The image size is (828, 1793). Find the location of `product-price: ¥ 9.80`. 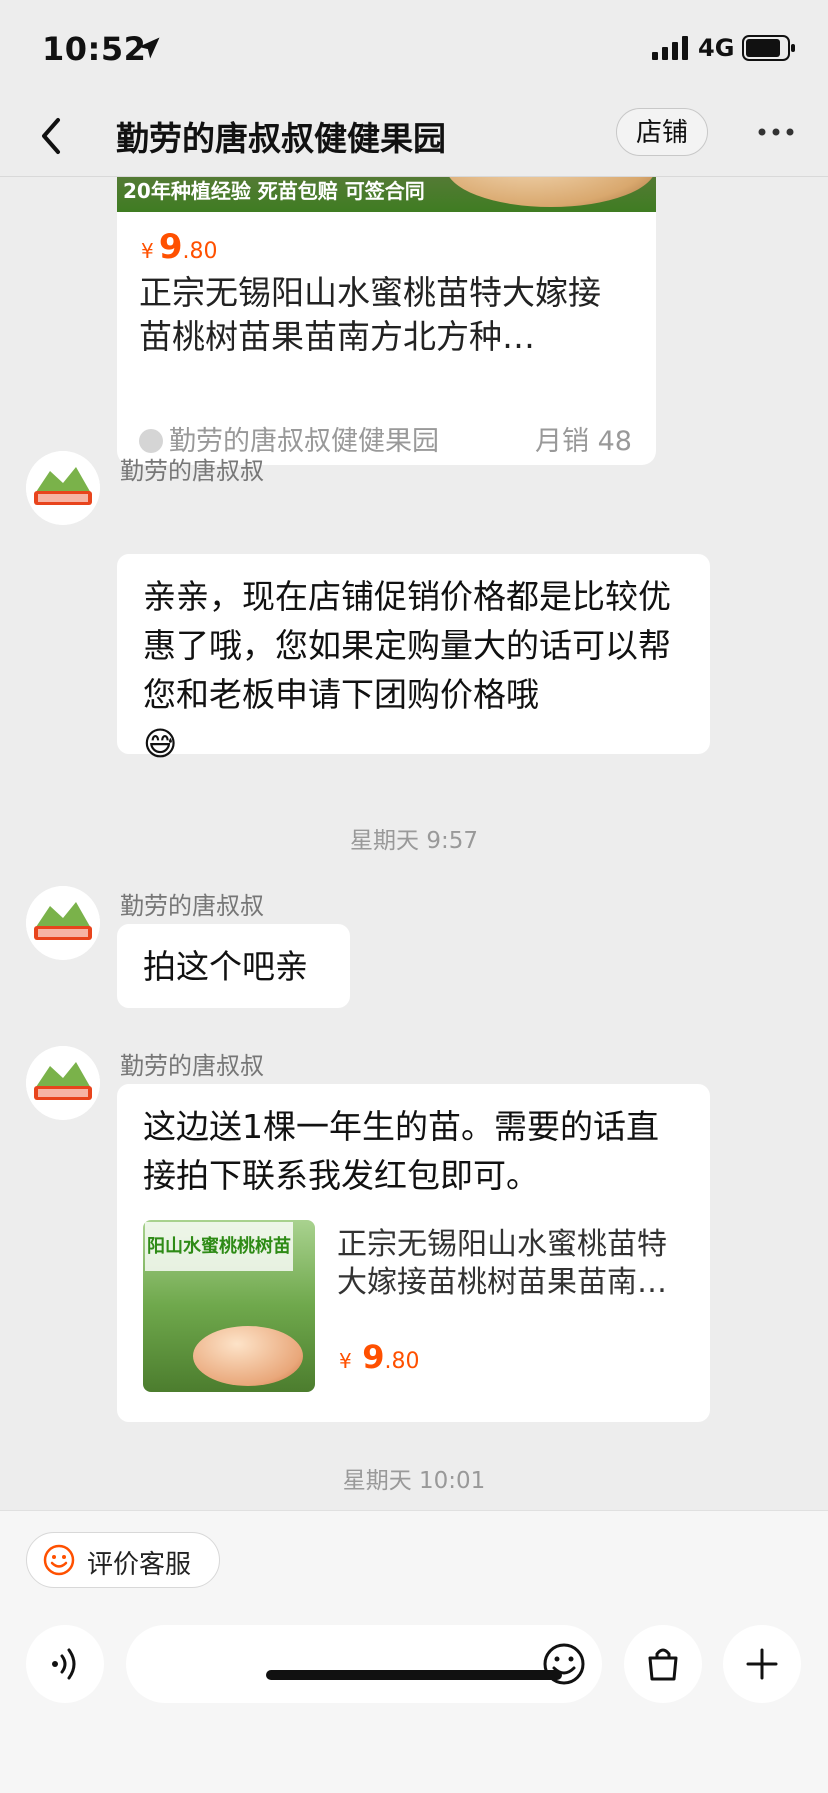

product-price: ¥ 9.80 is located at coordinates (179, 247).